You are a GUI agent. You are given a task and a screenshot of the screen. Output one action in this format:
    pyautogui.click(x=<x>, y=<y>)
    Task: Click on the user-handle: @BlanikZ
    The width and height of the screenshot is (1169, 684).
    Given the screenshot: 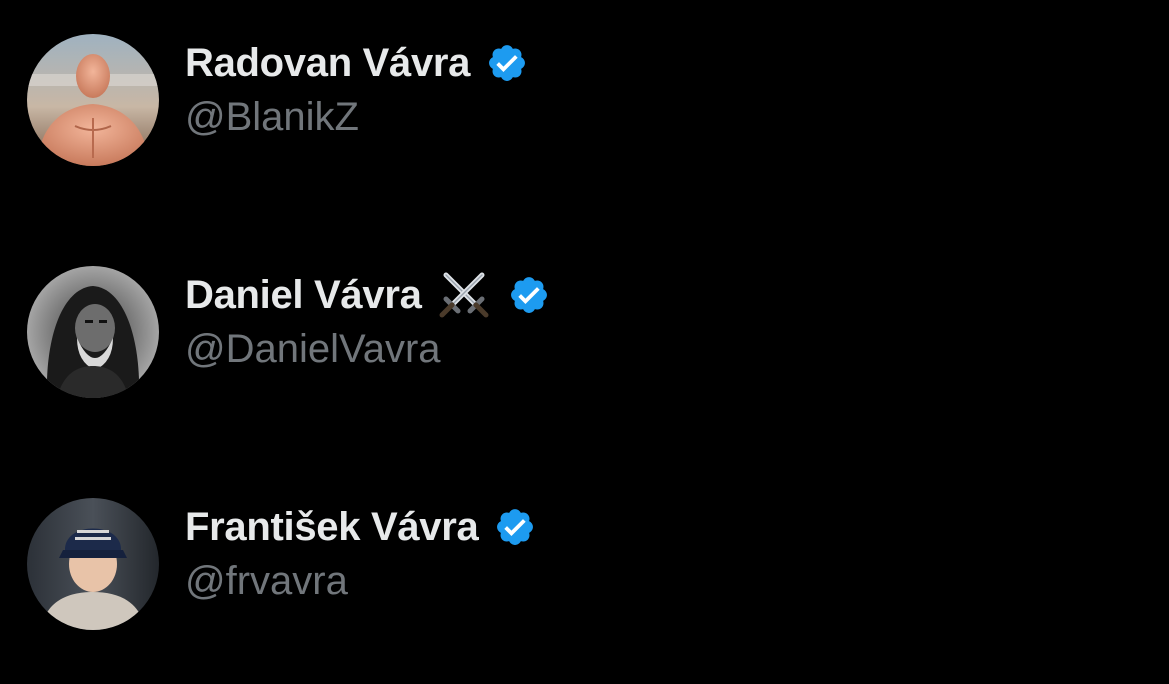 What is the action you would take?
    pyautogui.click(x=272, y=117)
    